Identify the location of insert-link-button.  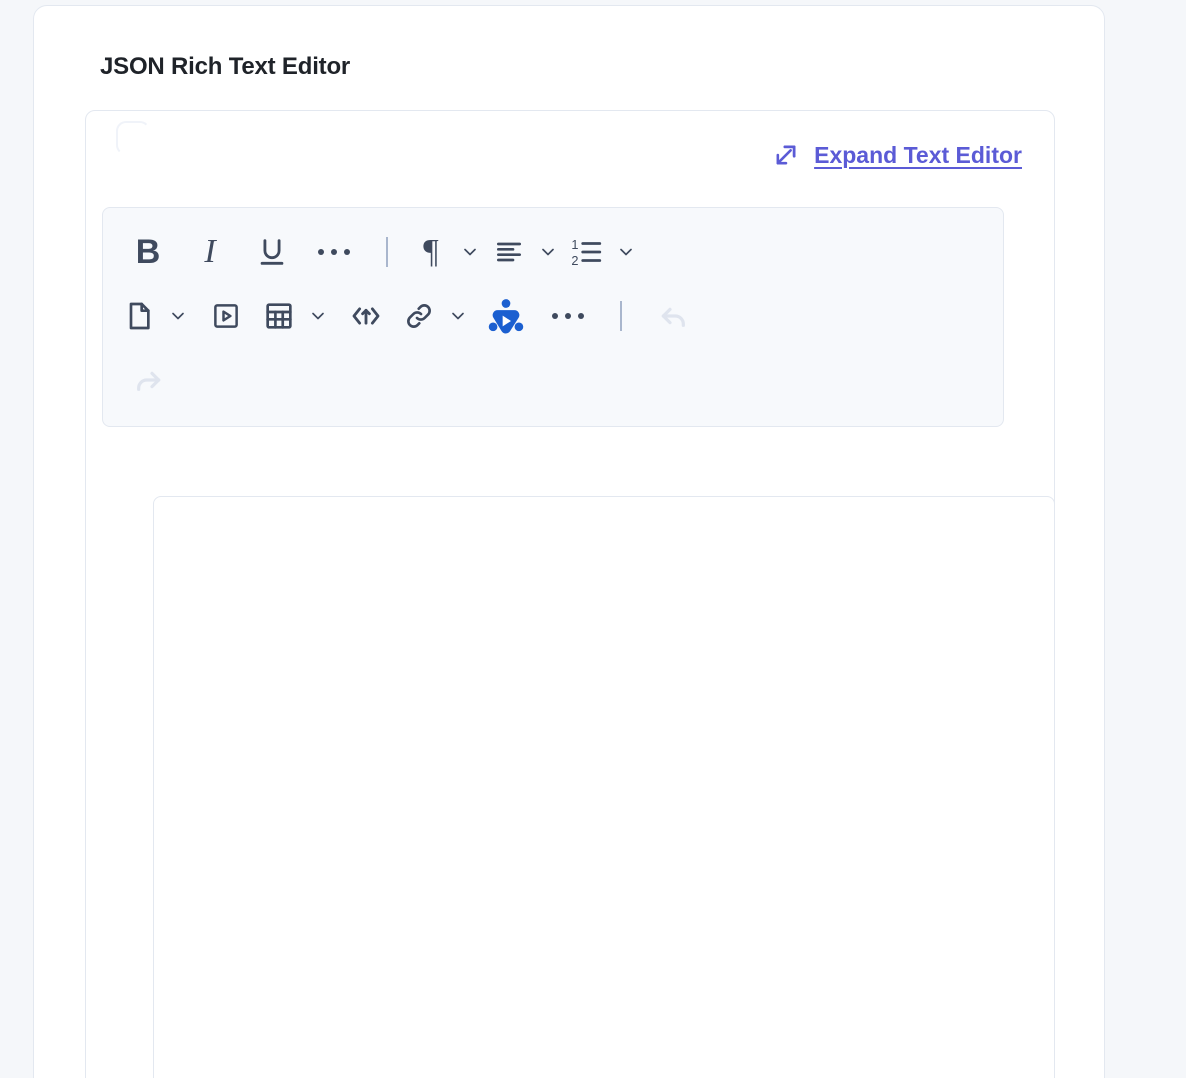
(419, 316).